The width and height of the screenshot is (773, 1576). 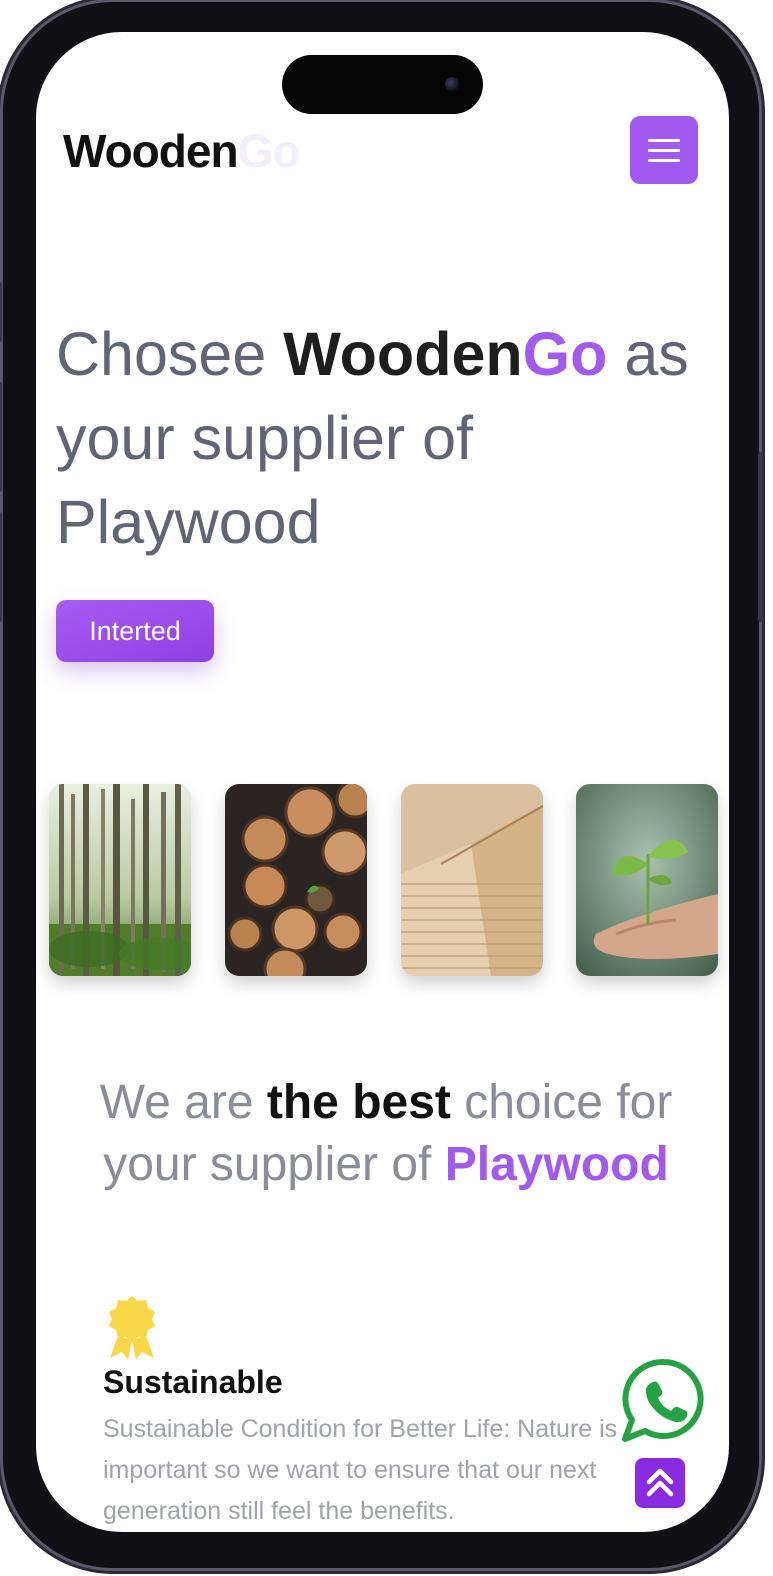 I want to click on brand-logo: WoodenGo, so click(x=182, y=151).